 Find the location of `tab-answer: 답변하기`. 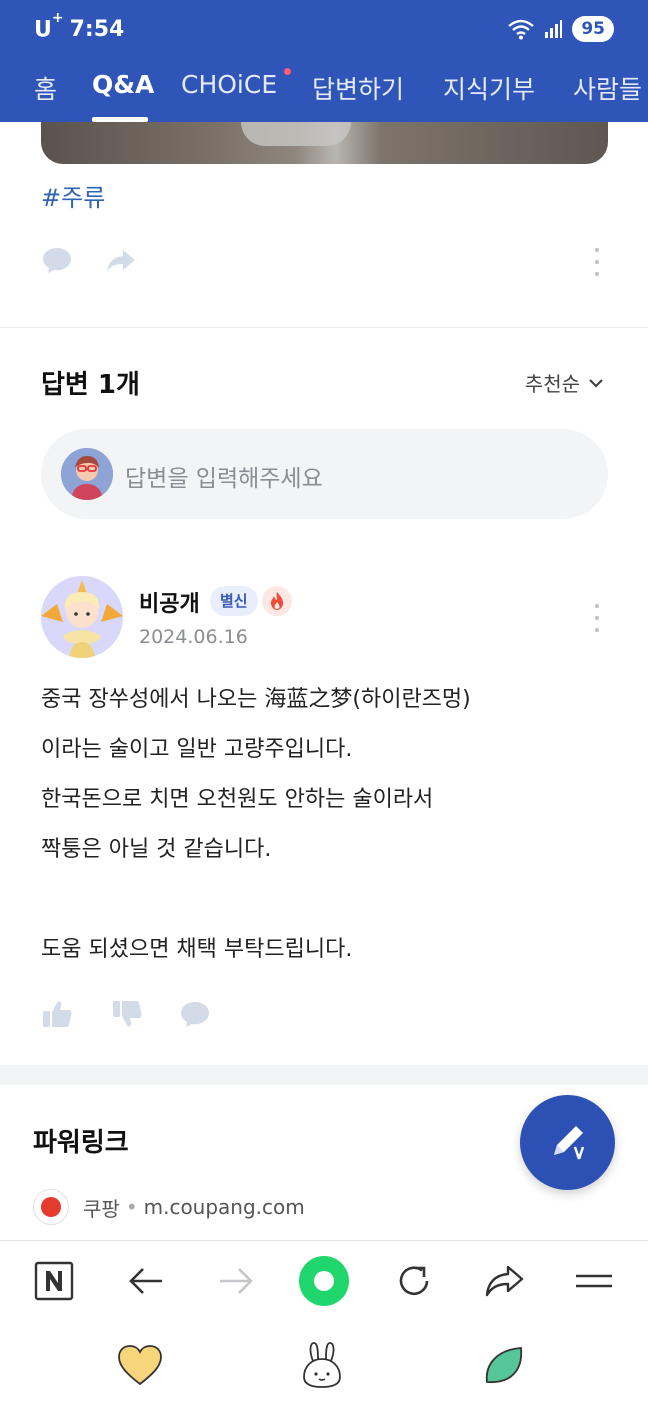

tab-answer: 답변하기 is located at coordinates (358, 88).